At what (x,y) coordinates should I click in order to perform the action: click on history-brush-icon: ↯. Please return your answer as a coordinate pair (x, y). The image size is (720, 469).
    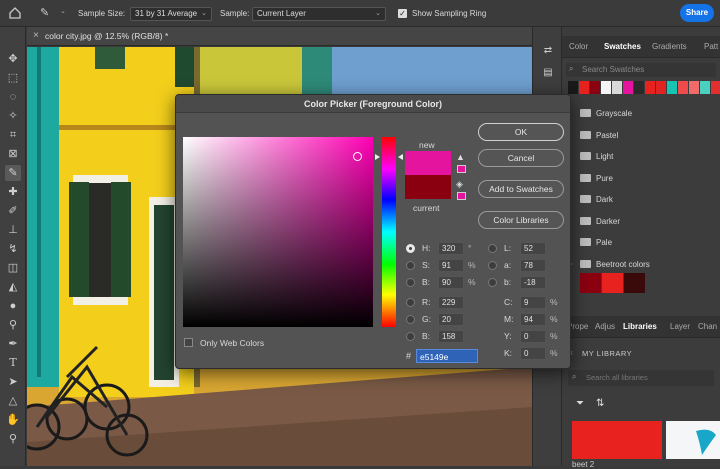
    Looking at the image, I should click on (13, 249).